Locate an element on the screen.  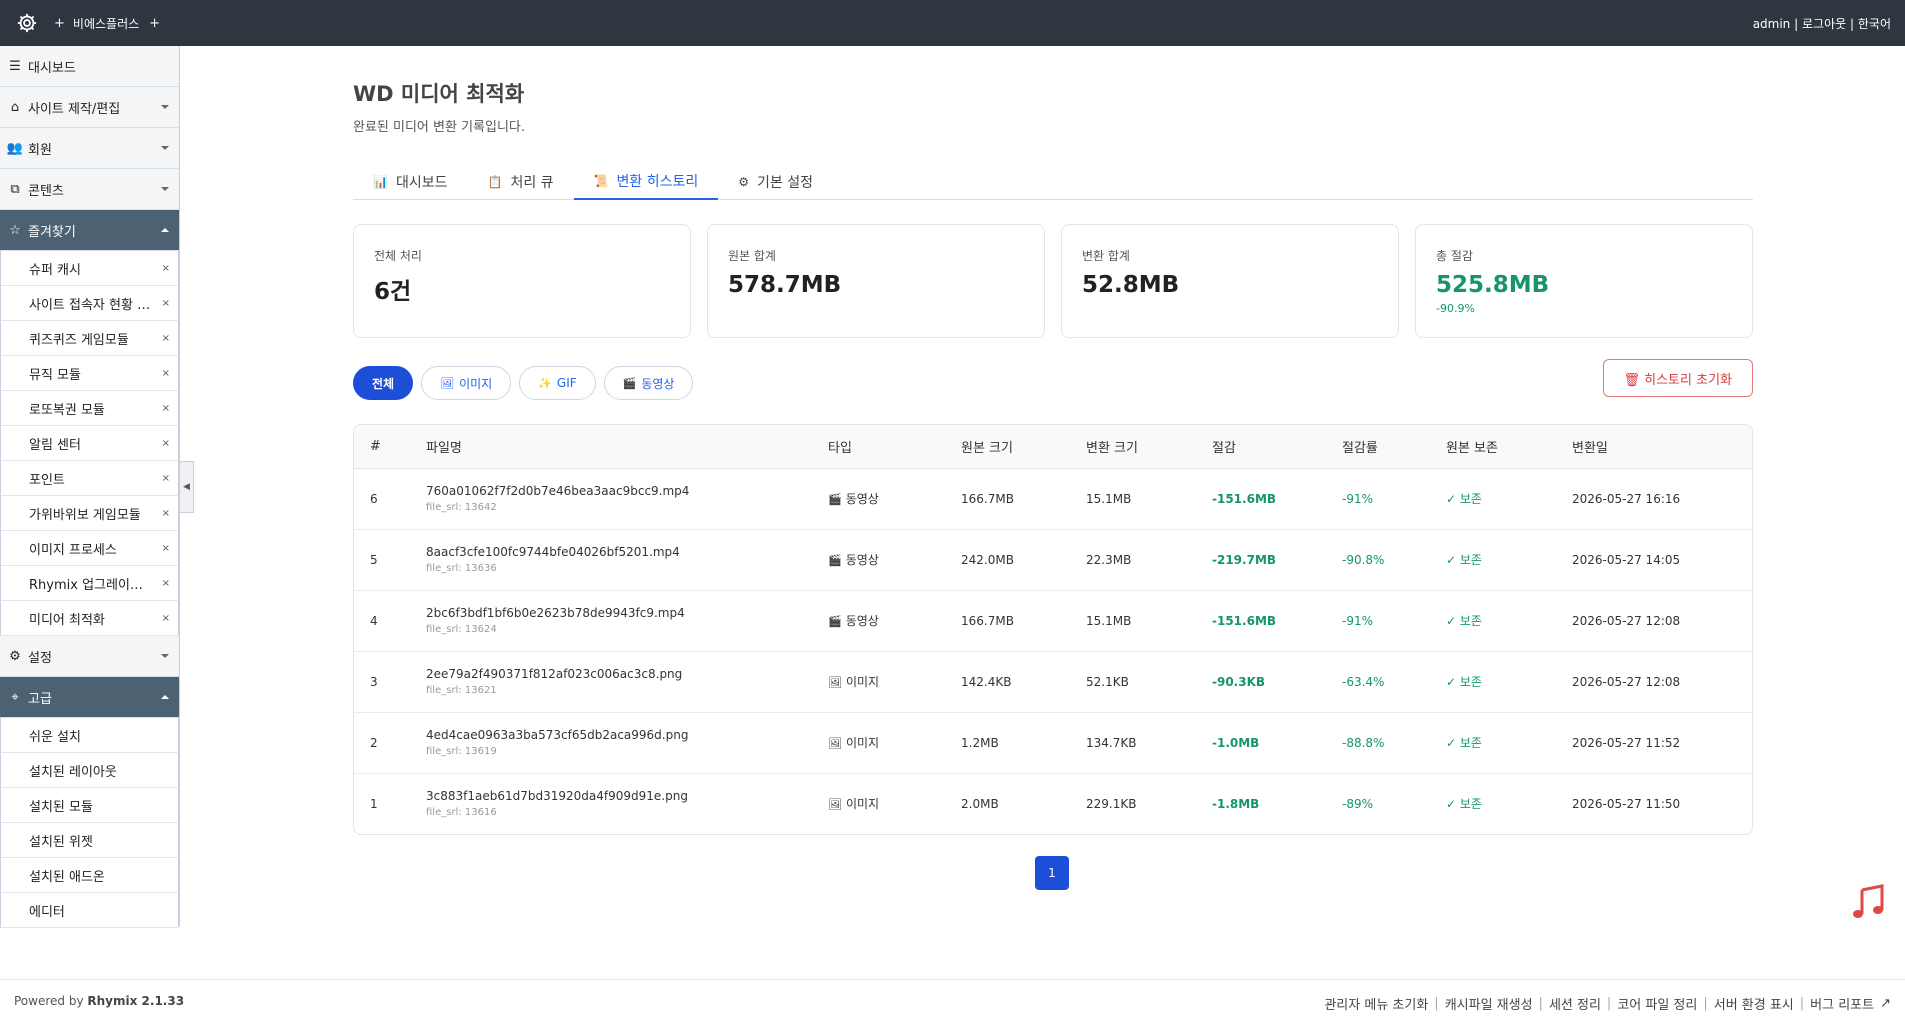
sidebar-item-favorites: ☆ 즐겨찾기 is located at coordinates (89, 230).